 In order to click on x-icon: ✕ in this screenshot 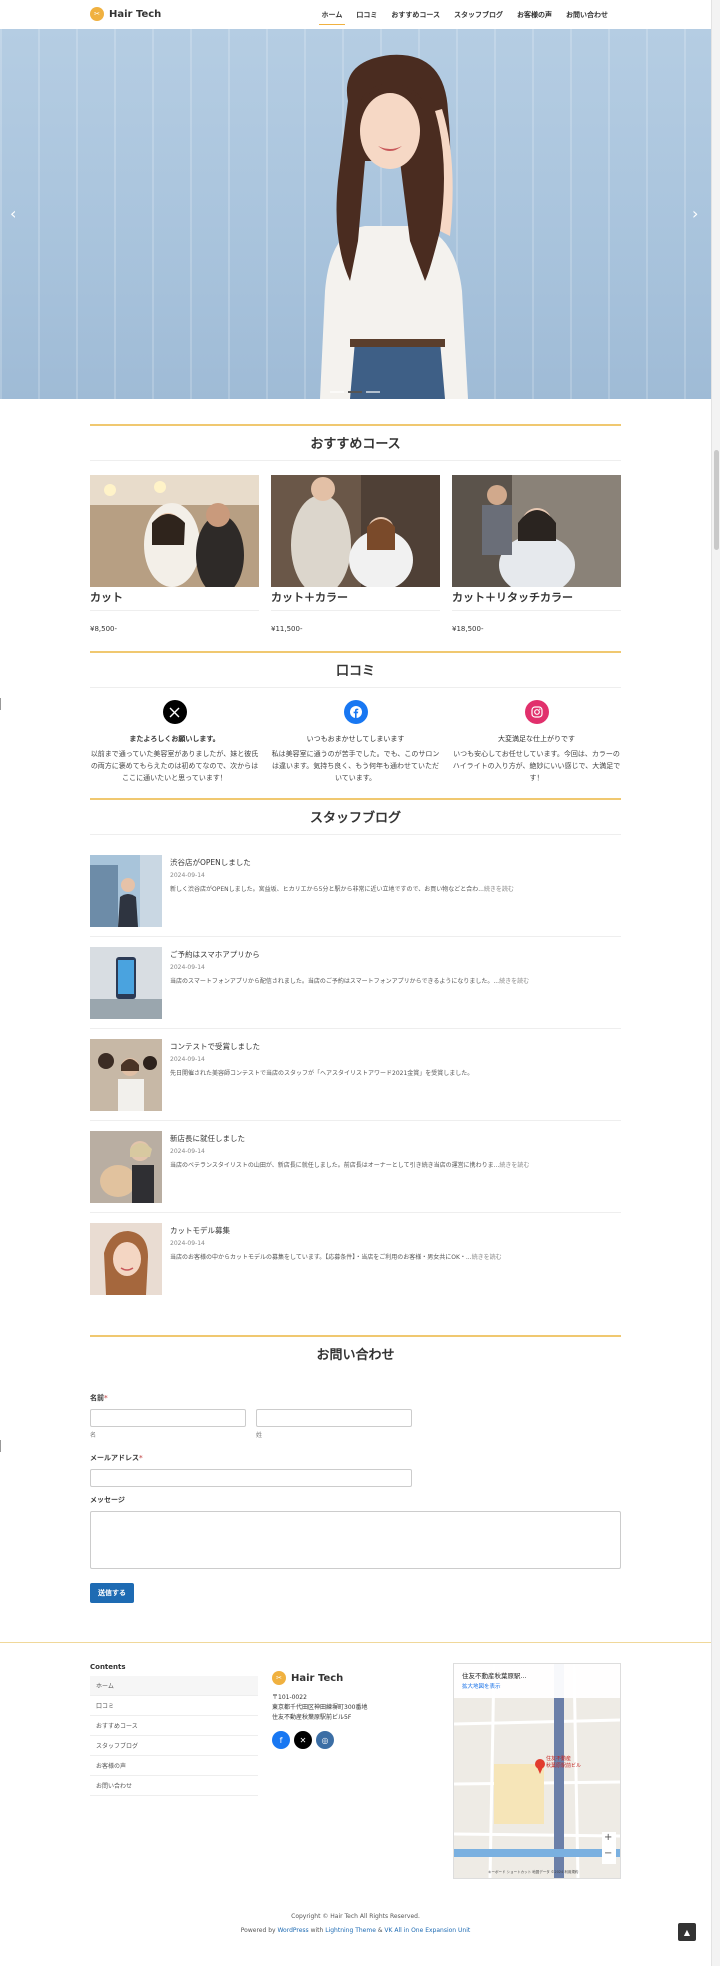, I will do `click(303, 1740)`.